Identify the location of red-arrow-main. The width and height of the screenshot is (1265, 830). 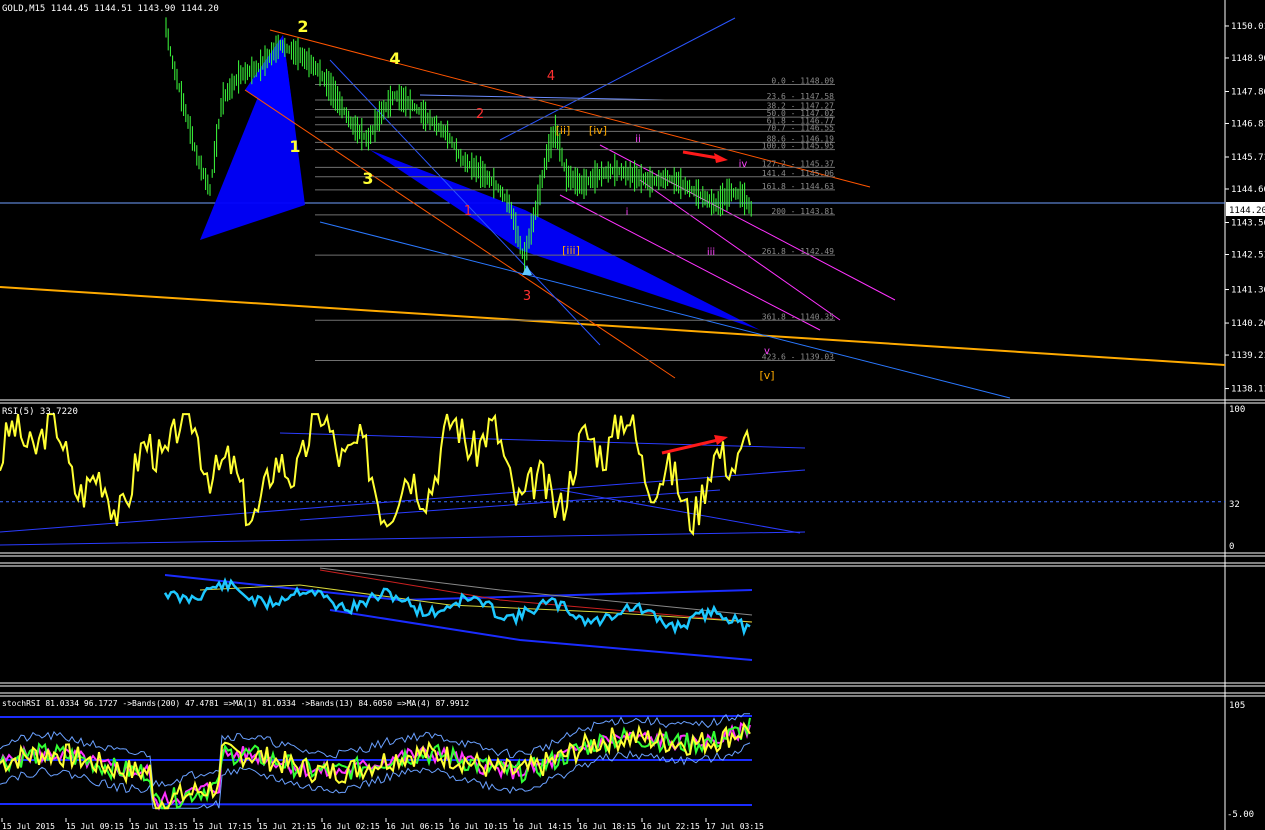
(700, 155).